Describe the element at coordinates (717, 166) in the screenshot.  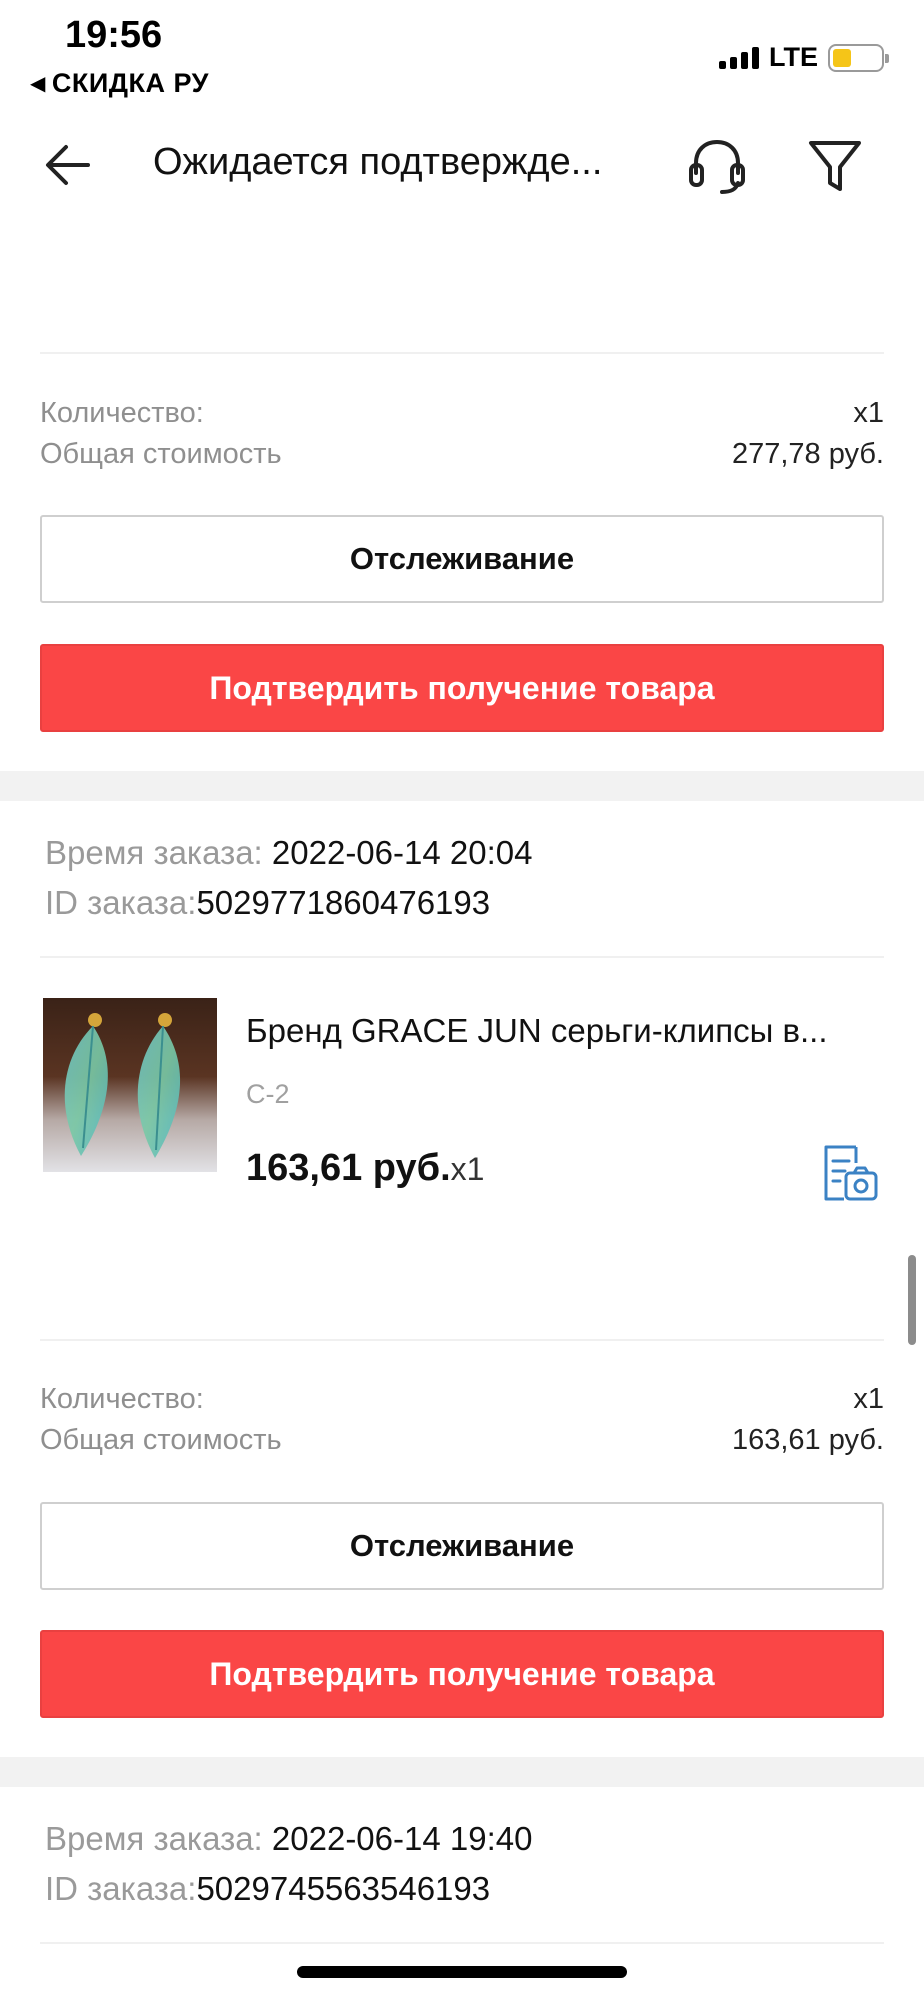
I see `headset-icon` at that location.